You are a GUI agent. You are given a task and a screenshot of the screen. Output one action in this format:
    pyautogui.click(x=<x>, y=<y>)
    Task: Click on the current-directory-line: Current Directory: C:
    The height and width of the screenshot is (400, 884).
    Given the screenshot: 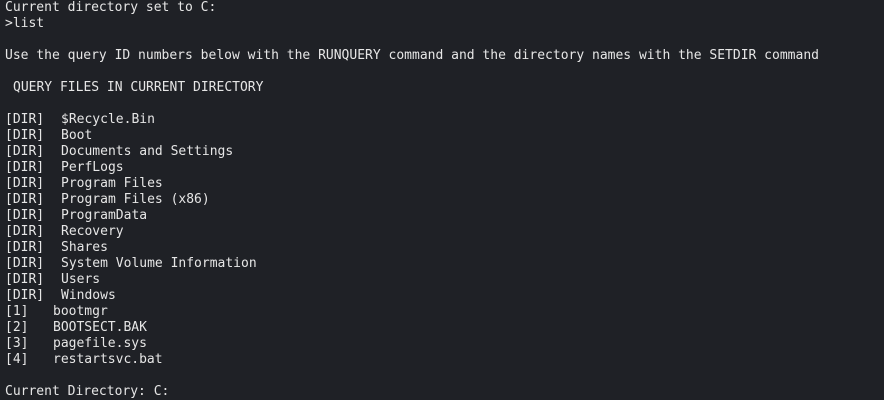 What is the action you would take?
    pyautogui.click(x=87, y=391)
    